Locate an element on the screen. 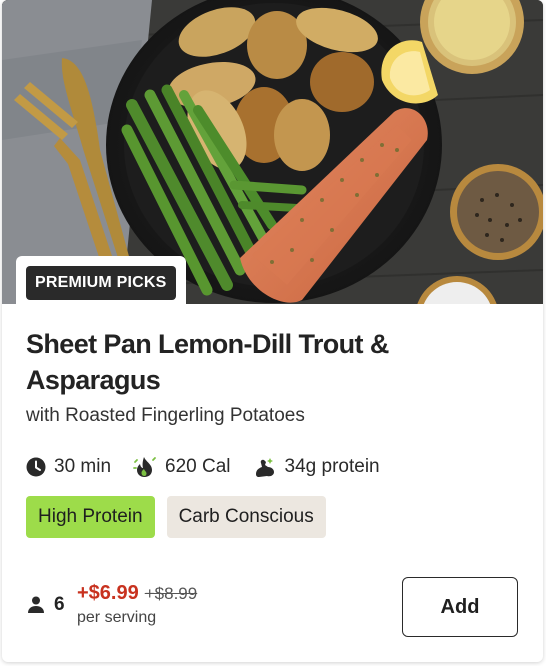 Image resolution: width=546 pixels, height=666 pixels. muscle-icon is located at coordinates (264, 467).